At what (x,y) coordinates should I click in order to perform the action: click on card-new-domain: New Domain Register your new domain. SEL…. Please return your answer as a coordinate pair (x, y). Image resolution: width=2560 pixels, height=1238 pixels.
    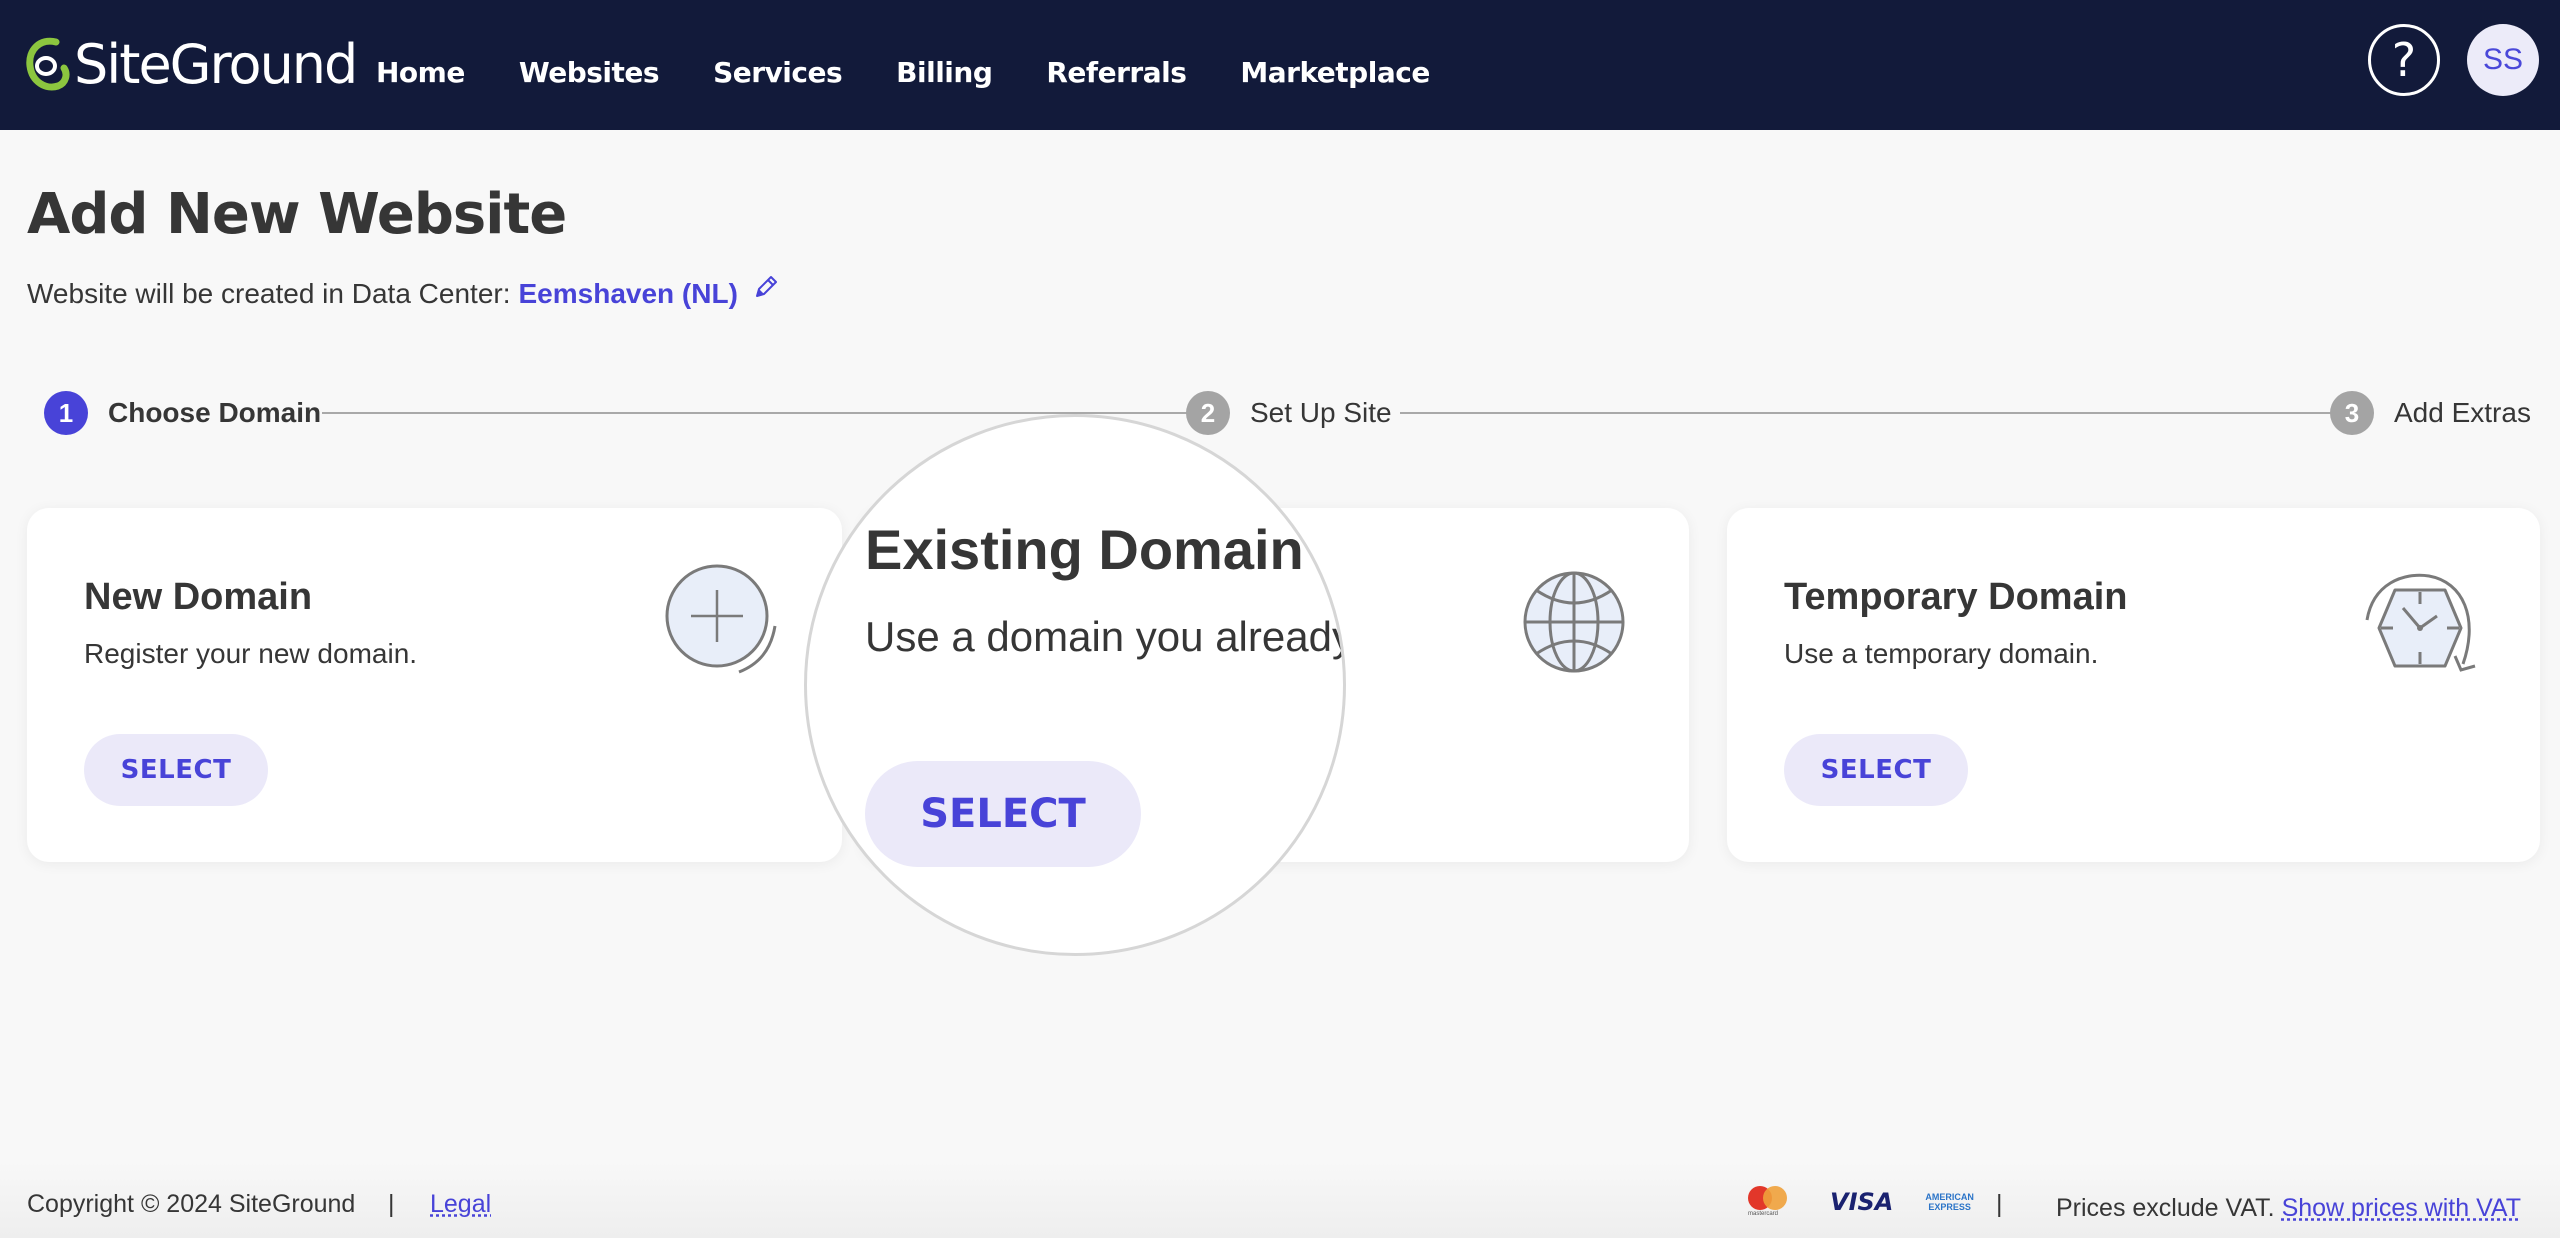
    Looking at the image, I should click on (434, 685).